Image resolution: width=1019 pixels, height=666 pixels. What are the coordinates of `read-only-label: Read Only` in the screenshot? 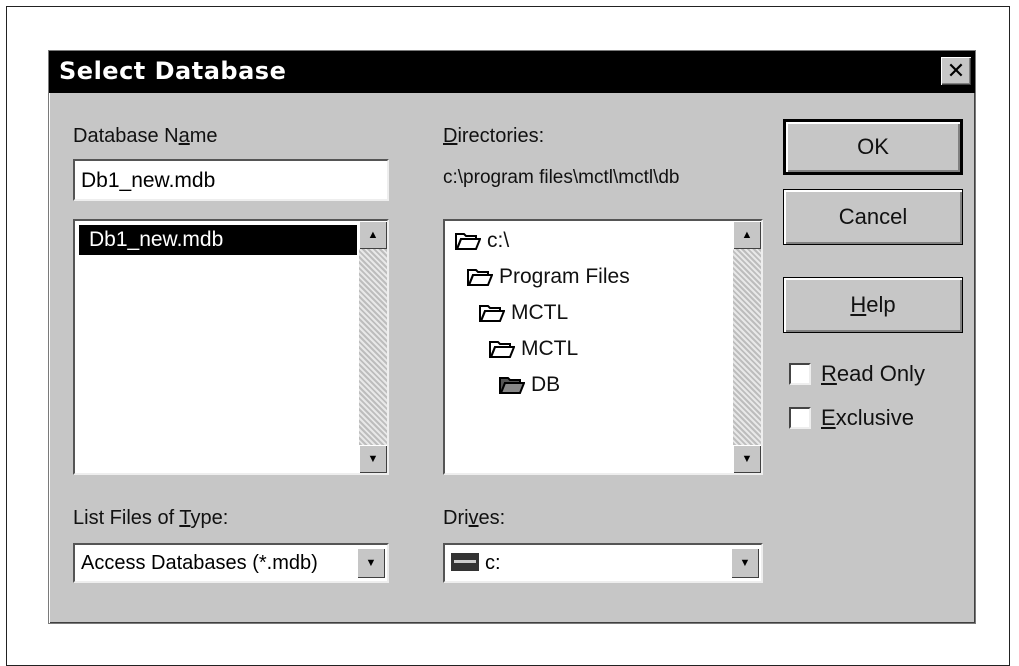 It's located at (873, 373).